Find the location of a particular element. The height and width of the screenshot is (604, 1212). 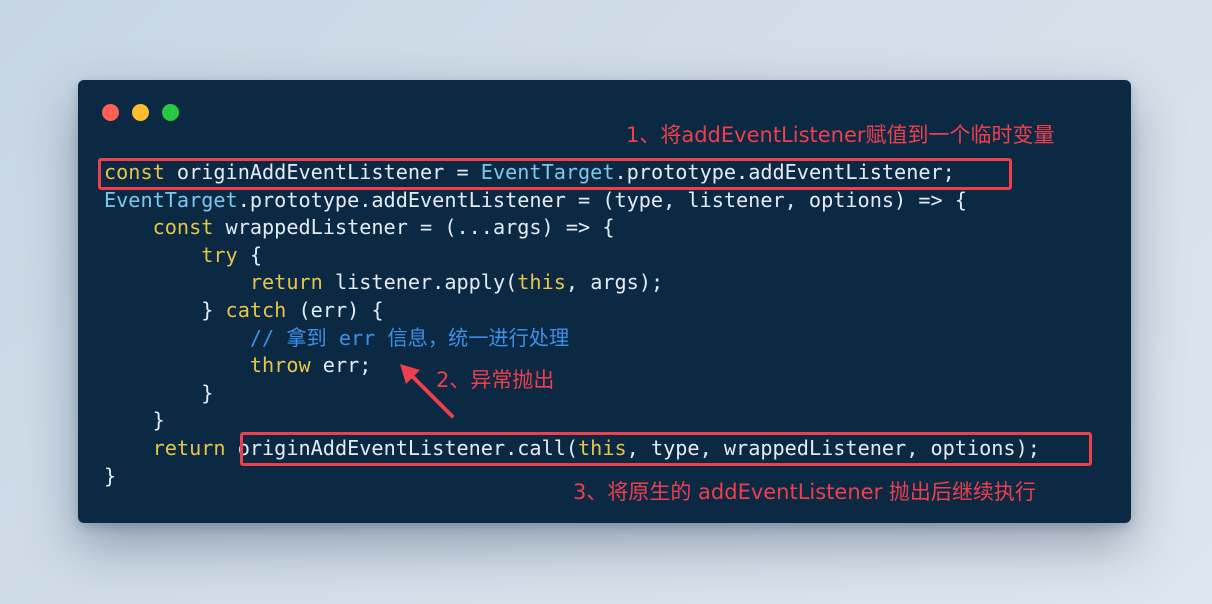

close-dot-icon is located at coordinates (110, 112).